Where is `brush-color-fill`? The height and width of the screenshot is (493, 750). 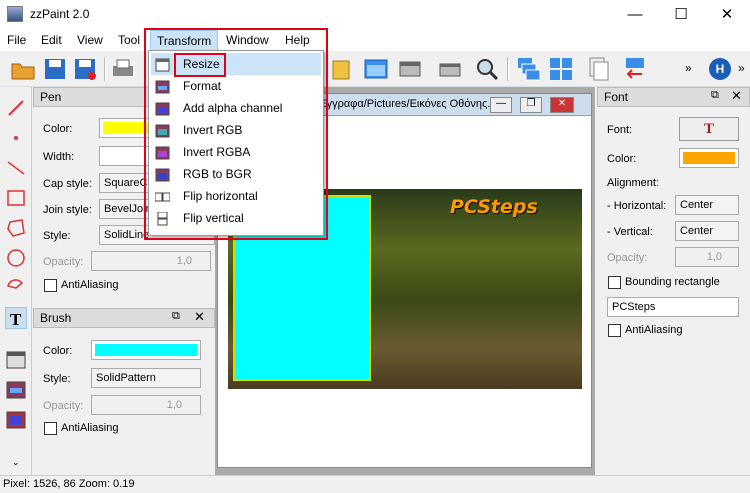
brush-color-fill is located at coordinates (146, 350).